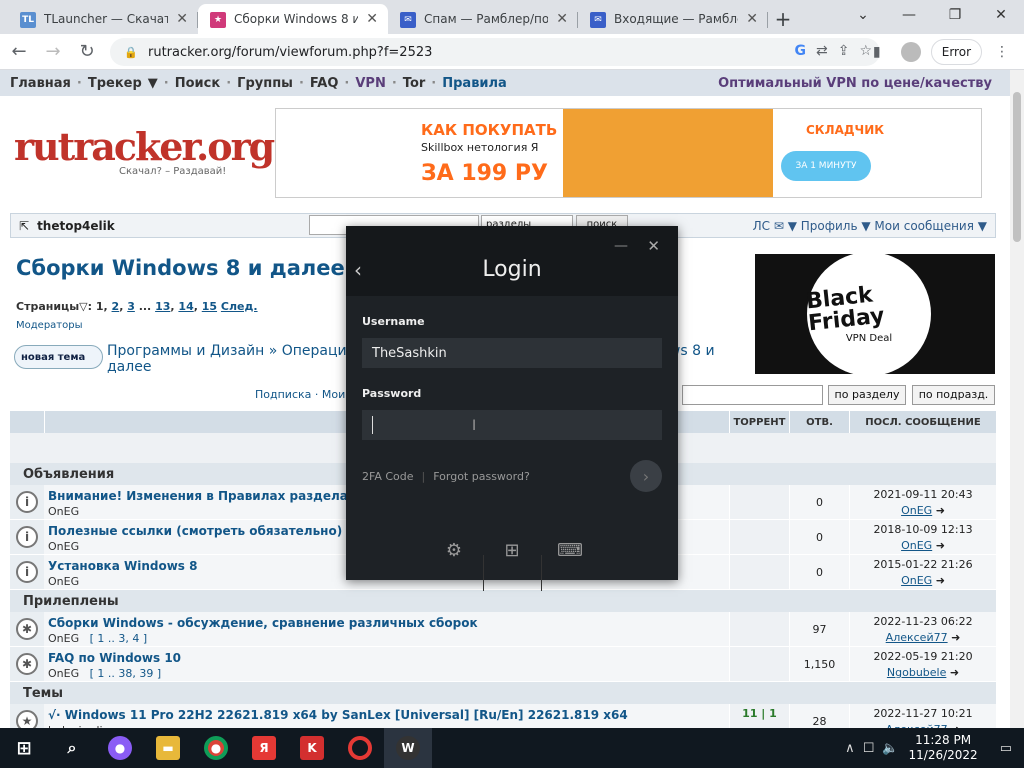  I want to click on kis-icon: K, so click(312, 748).